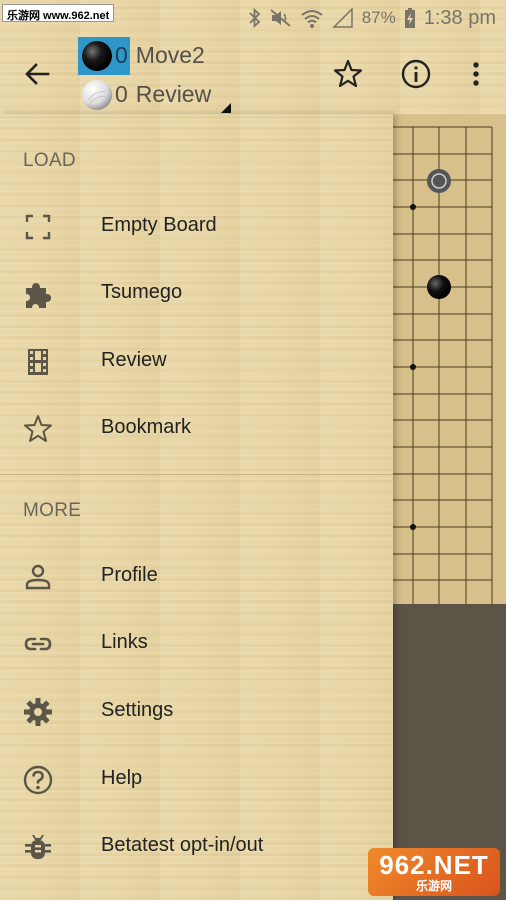 The height and width of the screenshot is (900, 506). What do you see at coordinates (378, 17) in the screenshot?
I see `battery-percent: 87%` at bounding box center [378, 17].